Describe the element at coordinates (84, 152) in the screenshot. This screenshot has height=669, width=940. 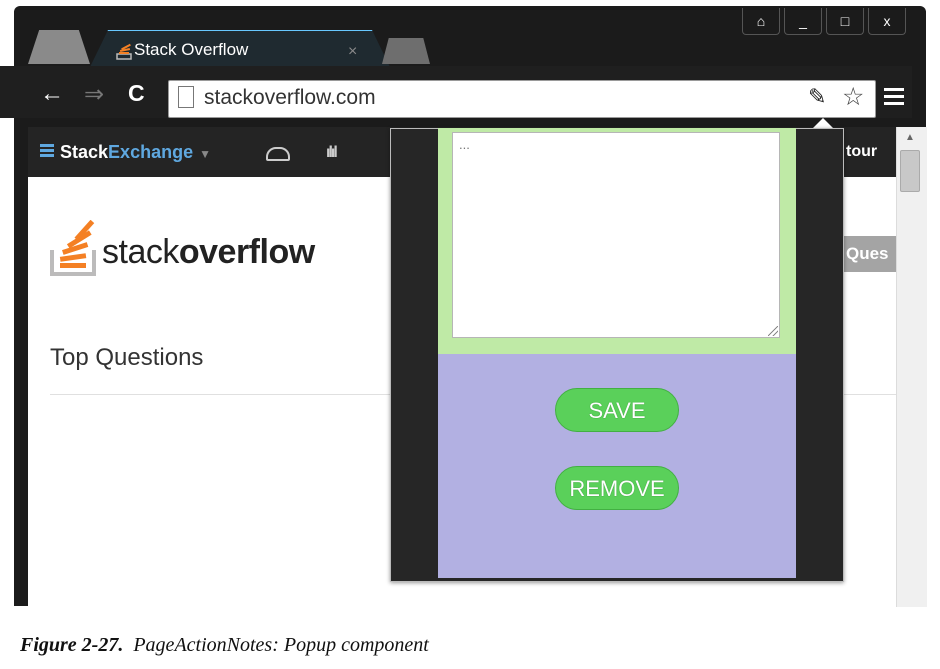
I see `stackexchange-label-stack: Stack` at that location.